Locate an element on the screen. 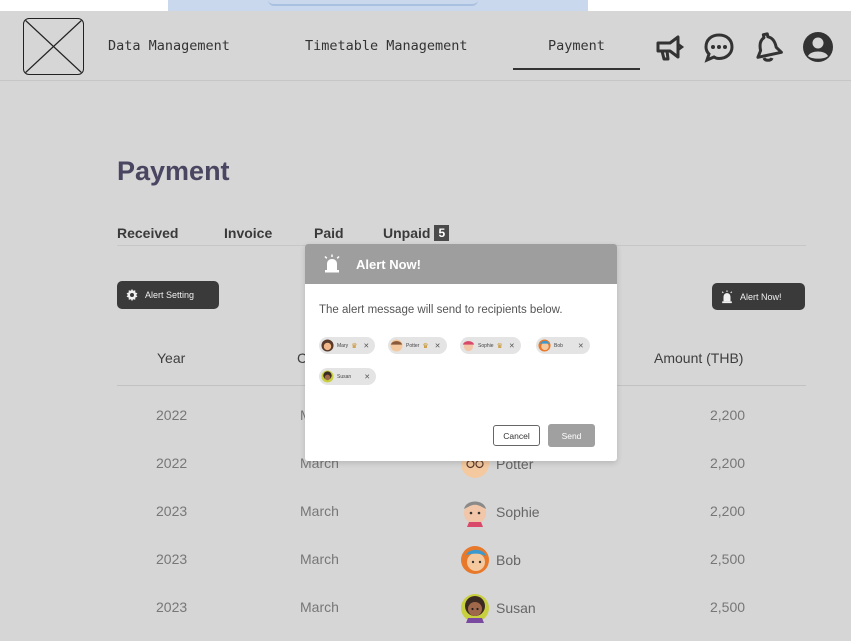  alert-now-button: Alert Now! is located at coordinates (758, 296).